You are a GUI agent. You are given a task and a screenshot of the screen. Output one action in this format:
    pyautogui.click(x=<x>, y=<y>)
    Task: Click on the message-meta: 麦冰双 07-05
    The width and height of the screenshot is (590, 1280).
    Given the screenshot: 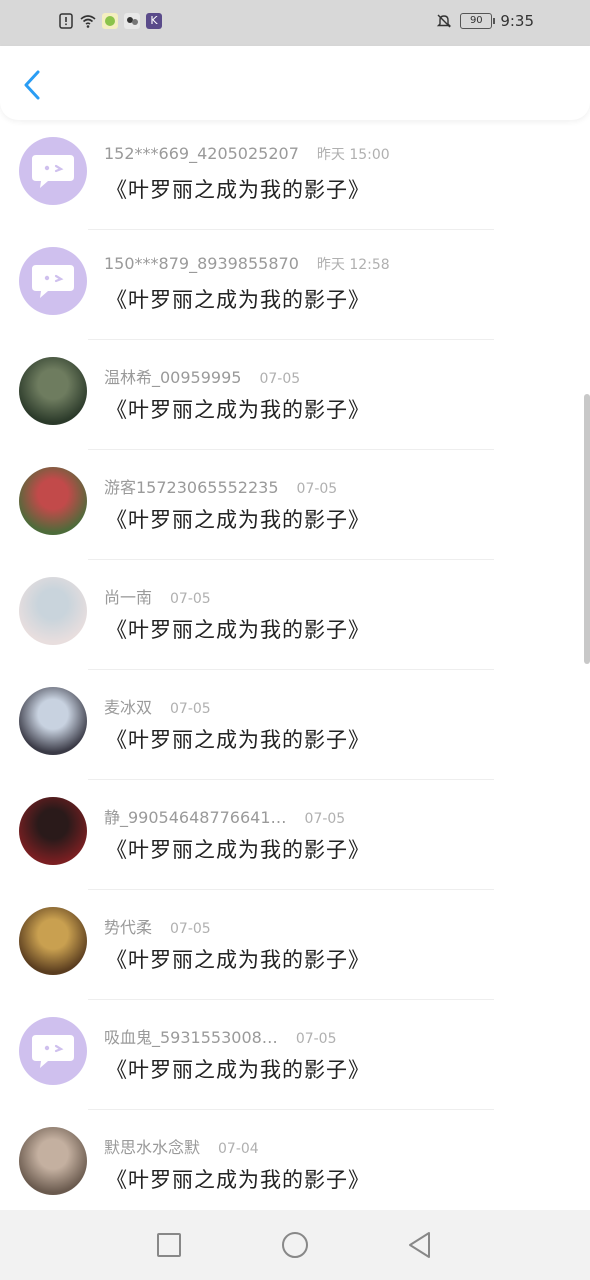 What is the action you would take?
    pyautogui.click(x=157, y=706)
    